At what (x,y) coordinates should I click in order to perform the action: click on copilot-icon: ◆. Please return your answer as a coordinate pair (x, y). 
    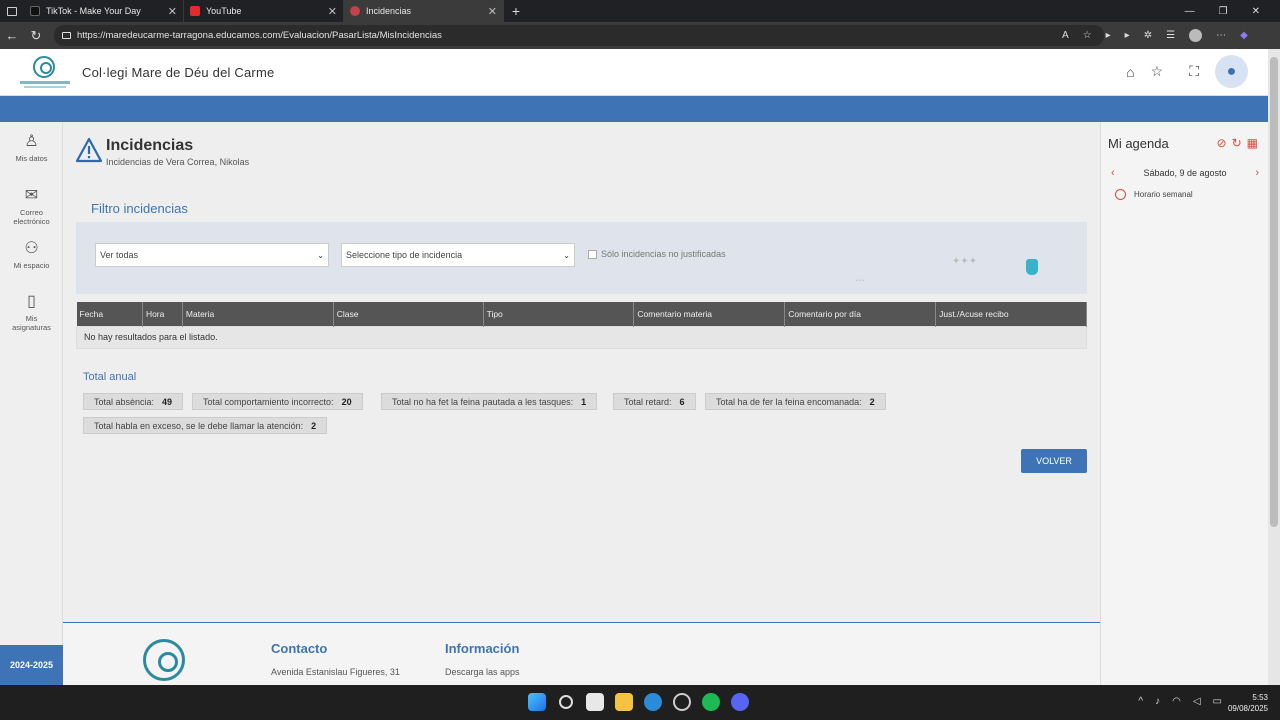
    Looking at the image, I should click on (1244, 35).